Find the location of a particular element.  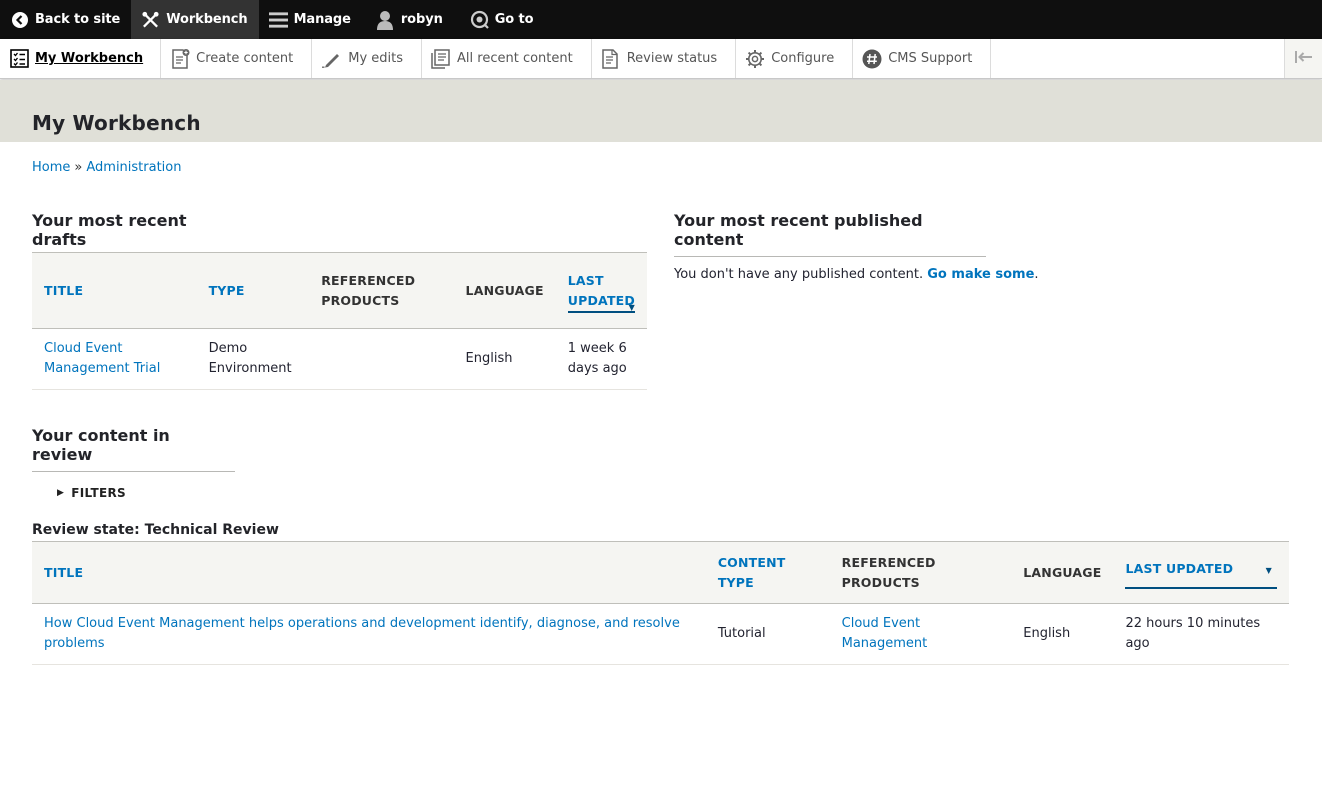

draft-type-line1: Demo is located at coordinates (228, 348).